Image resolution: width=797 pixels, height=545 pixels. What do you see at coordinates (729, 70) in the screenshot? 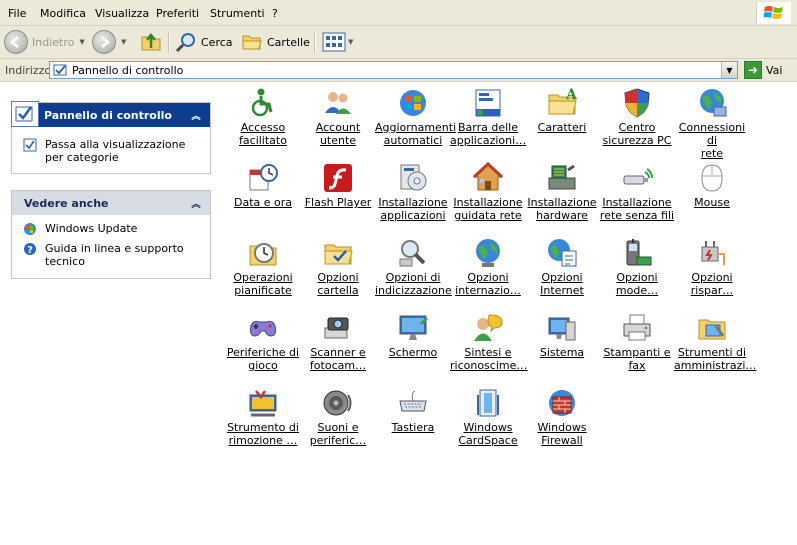
I see `address-dropdown-icon: ▼` at bounding box center [729, 70].